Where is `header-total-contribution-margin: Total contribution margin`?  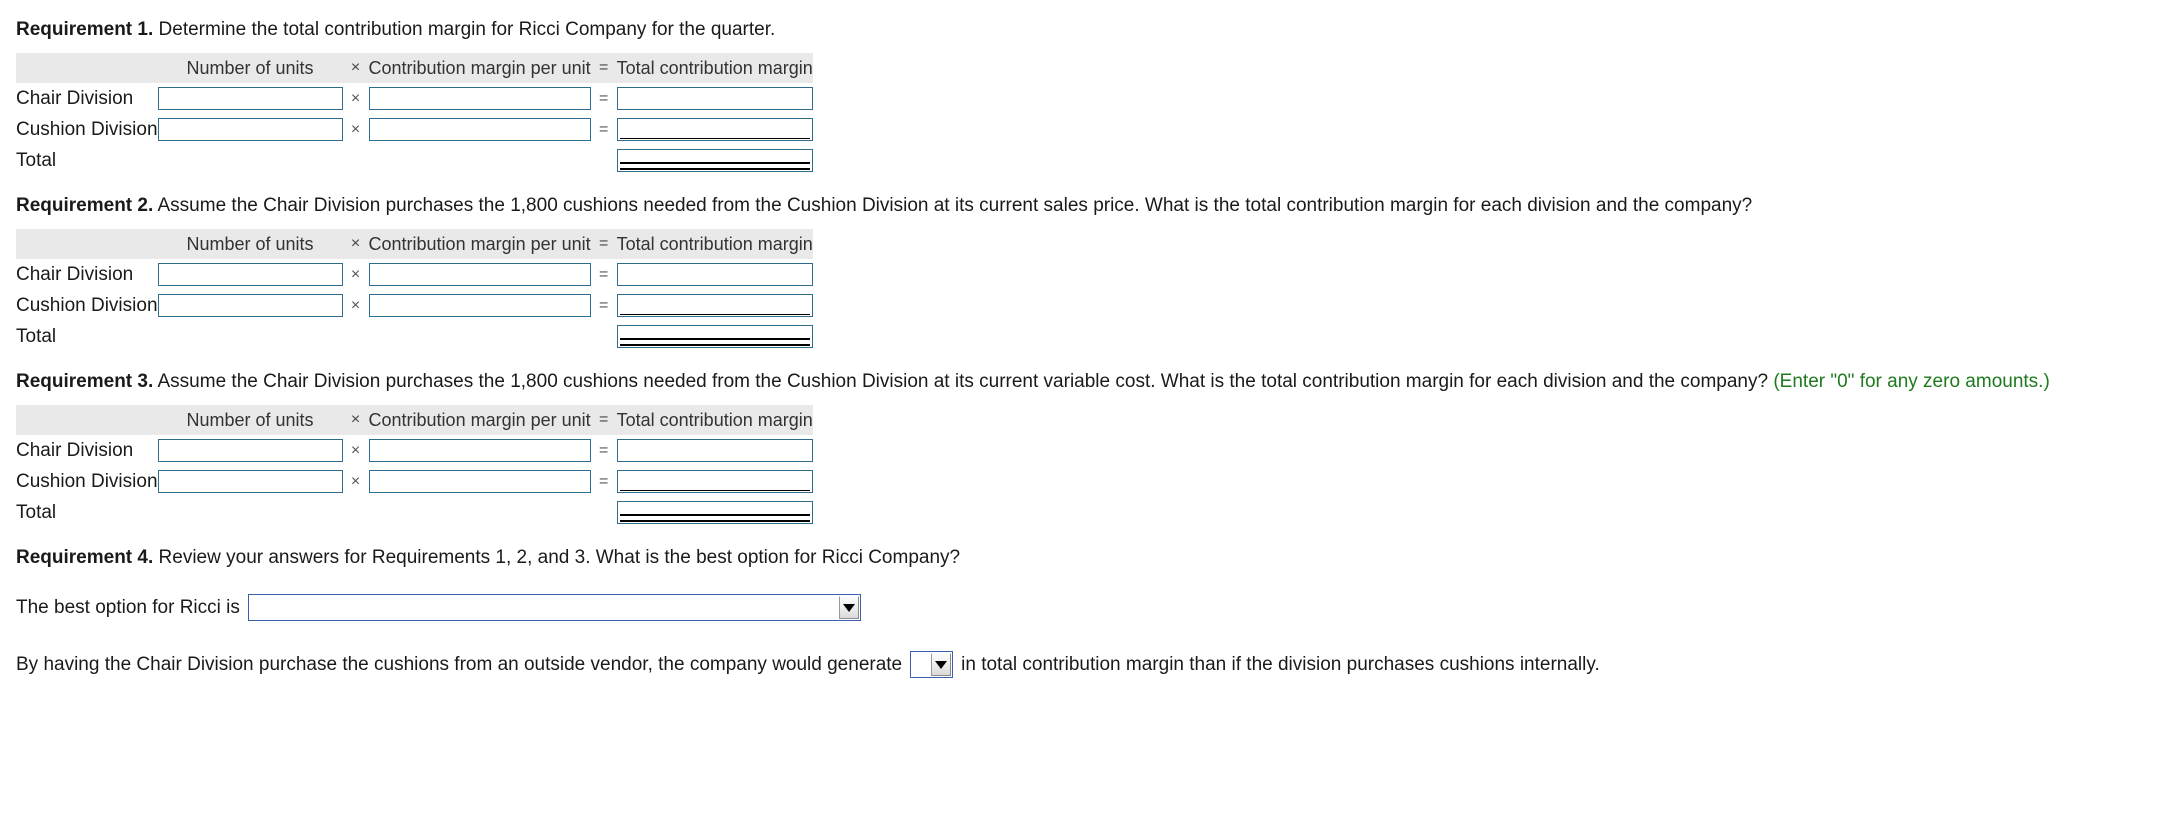
header-total-contribution-margin: Total contribution margin is located at coordinates (714, 68).